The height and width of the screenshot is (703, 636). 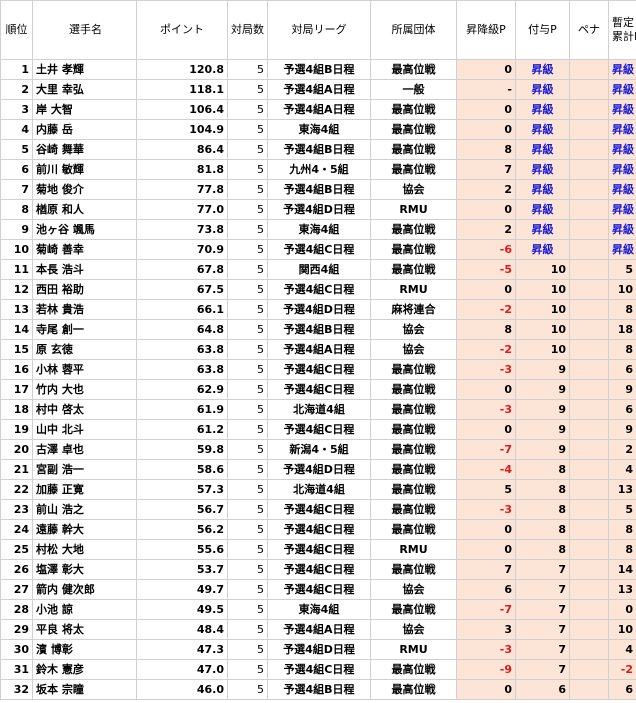 What do you see at coordinates (16, 649) in the screenshot?
I see `rank-cell: 30` at bounding box center [16, 649].